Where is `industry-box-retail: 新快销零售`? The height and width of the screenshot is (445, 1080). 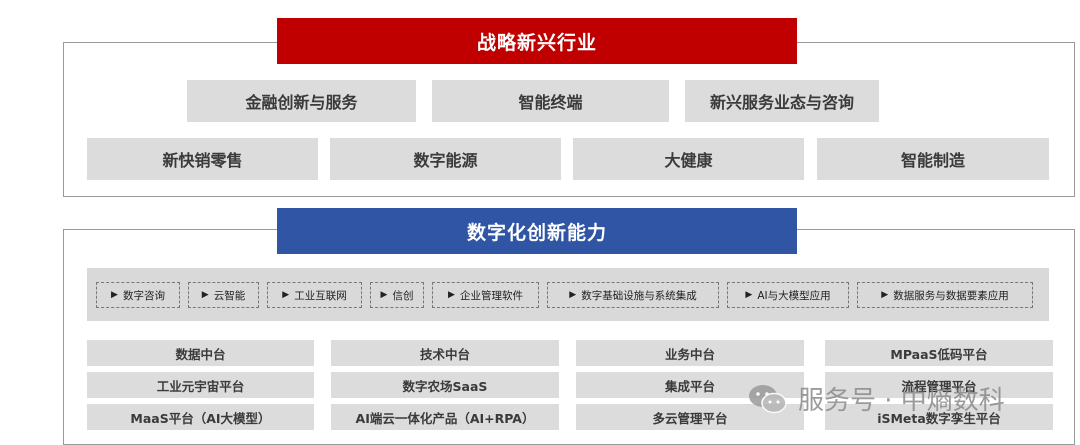
industry-box-retail: 新快销零售 is located at coordinates (202, 159).